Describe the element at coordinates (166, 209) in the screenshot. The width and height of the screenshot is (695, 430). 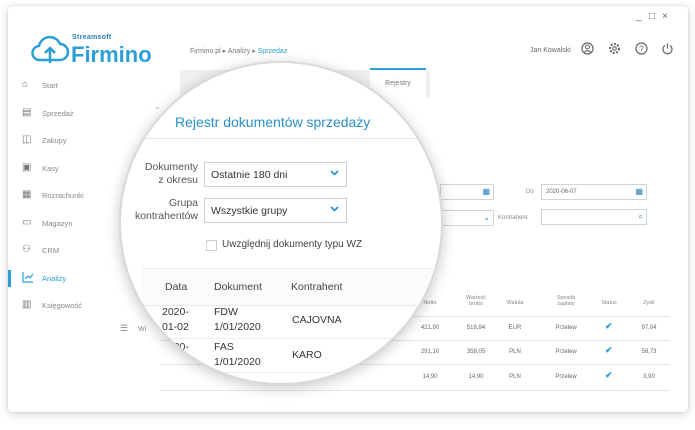
I see `group-label: Grupa kontrahentów` at that location.